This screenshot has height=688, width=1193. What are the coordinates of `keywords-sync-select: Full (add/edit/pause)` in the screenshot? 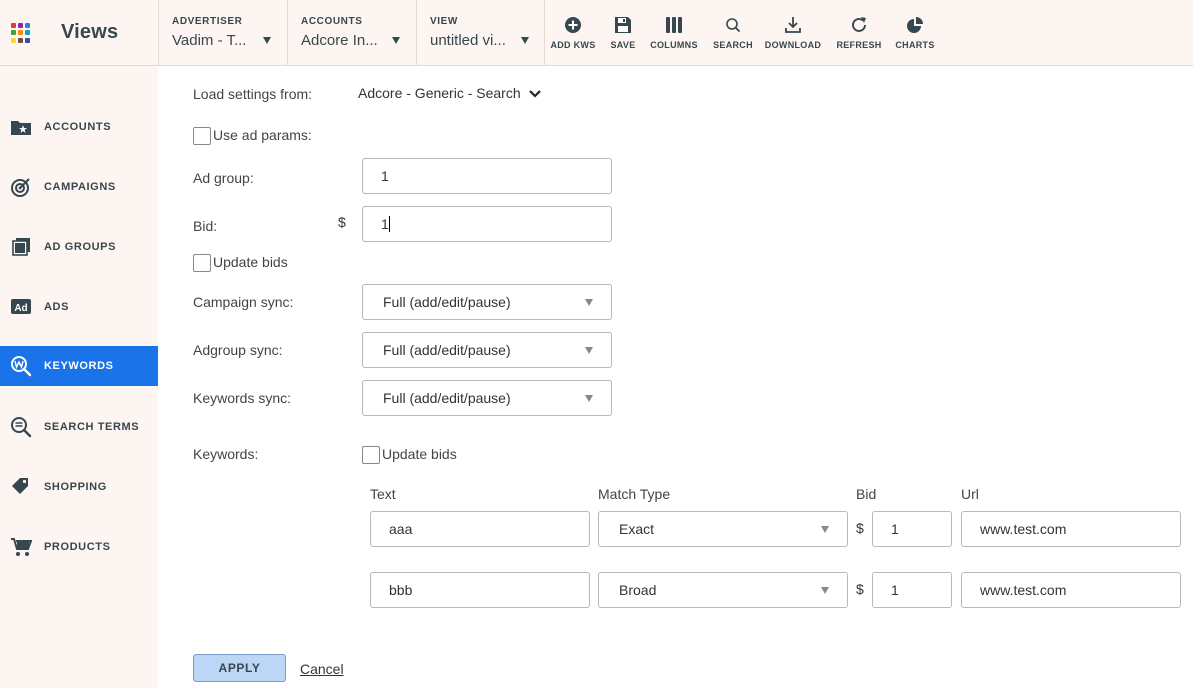 It's located at (487, 398).